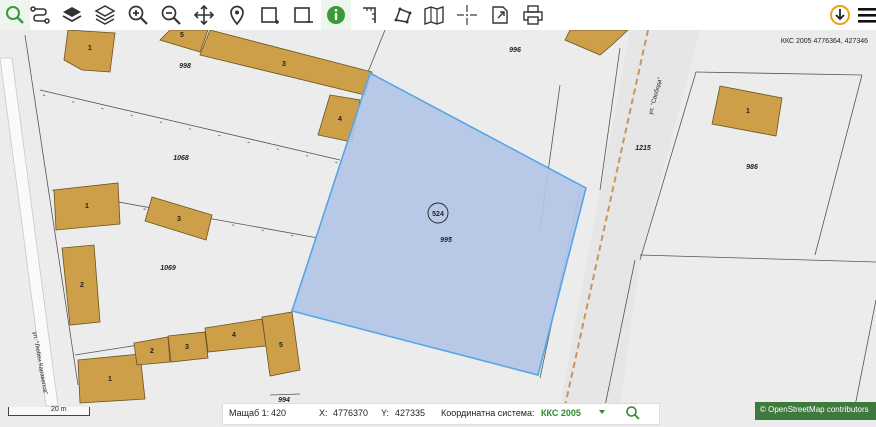 This screenshot has width=876, height=427. I want to click on parcel-label: 998, so click(185, 66).